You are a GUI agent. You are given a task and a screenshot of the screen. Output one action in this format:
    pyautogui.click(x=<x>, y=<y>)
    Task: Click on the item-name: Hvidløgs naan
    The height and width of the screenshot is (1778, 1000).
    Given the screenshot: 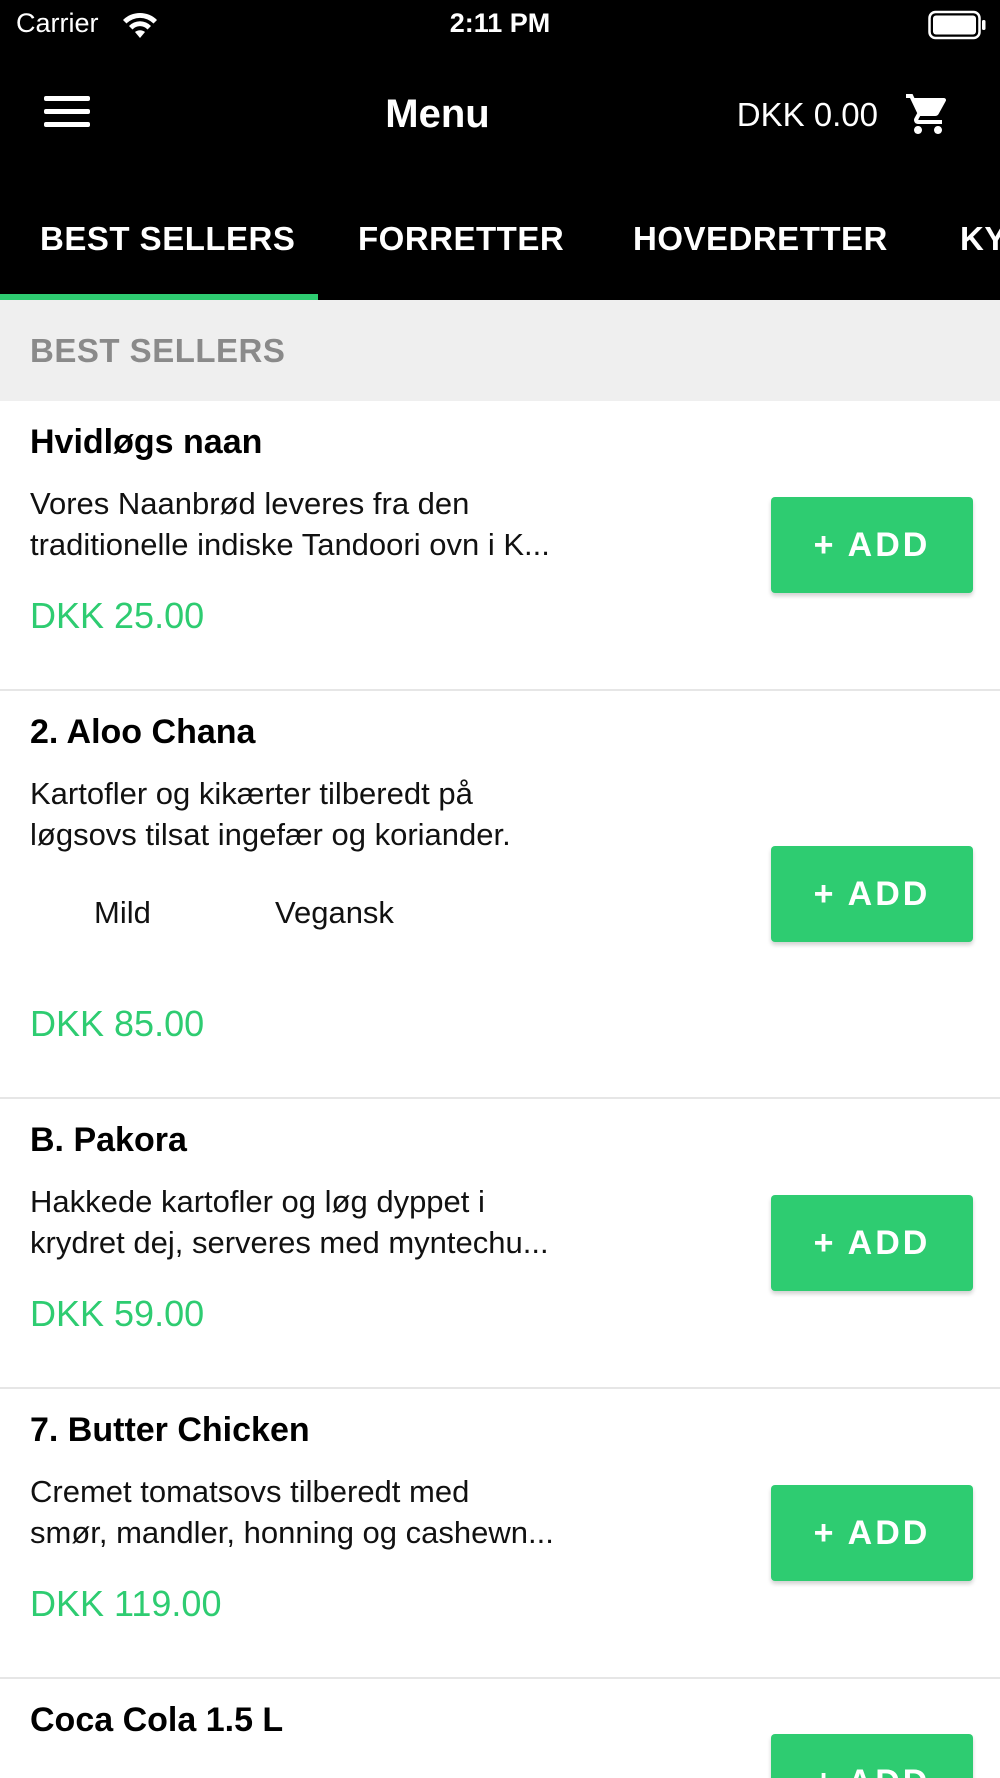 What is the action you would take?
    pyautogui.click(x=146, y=442)
    